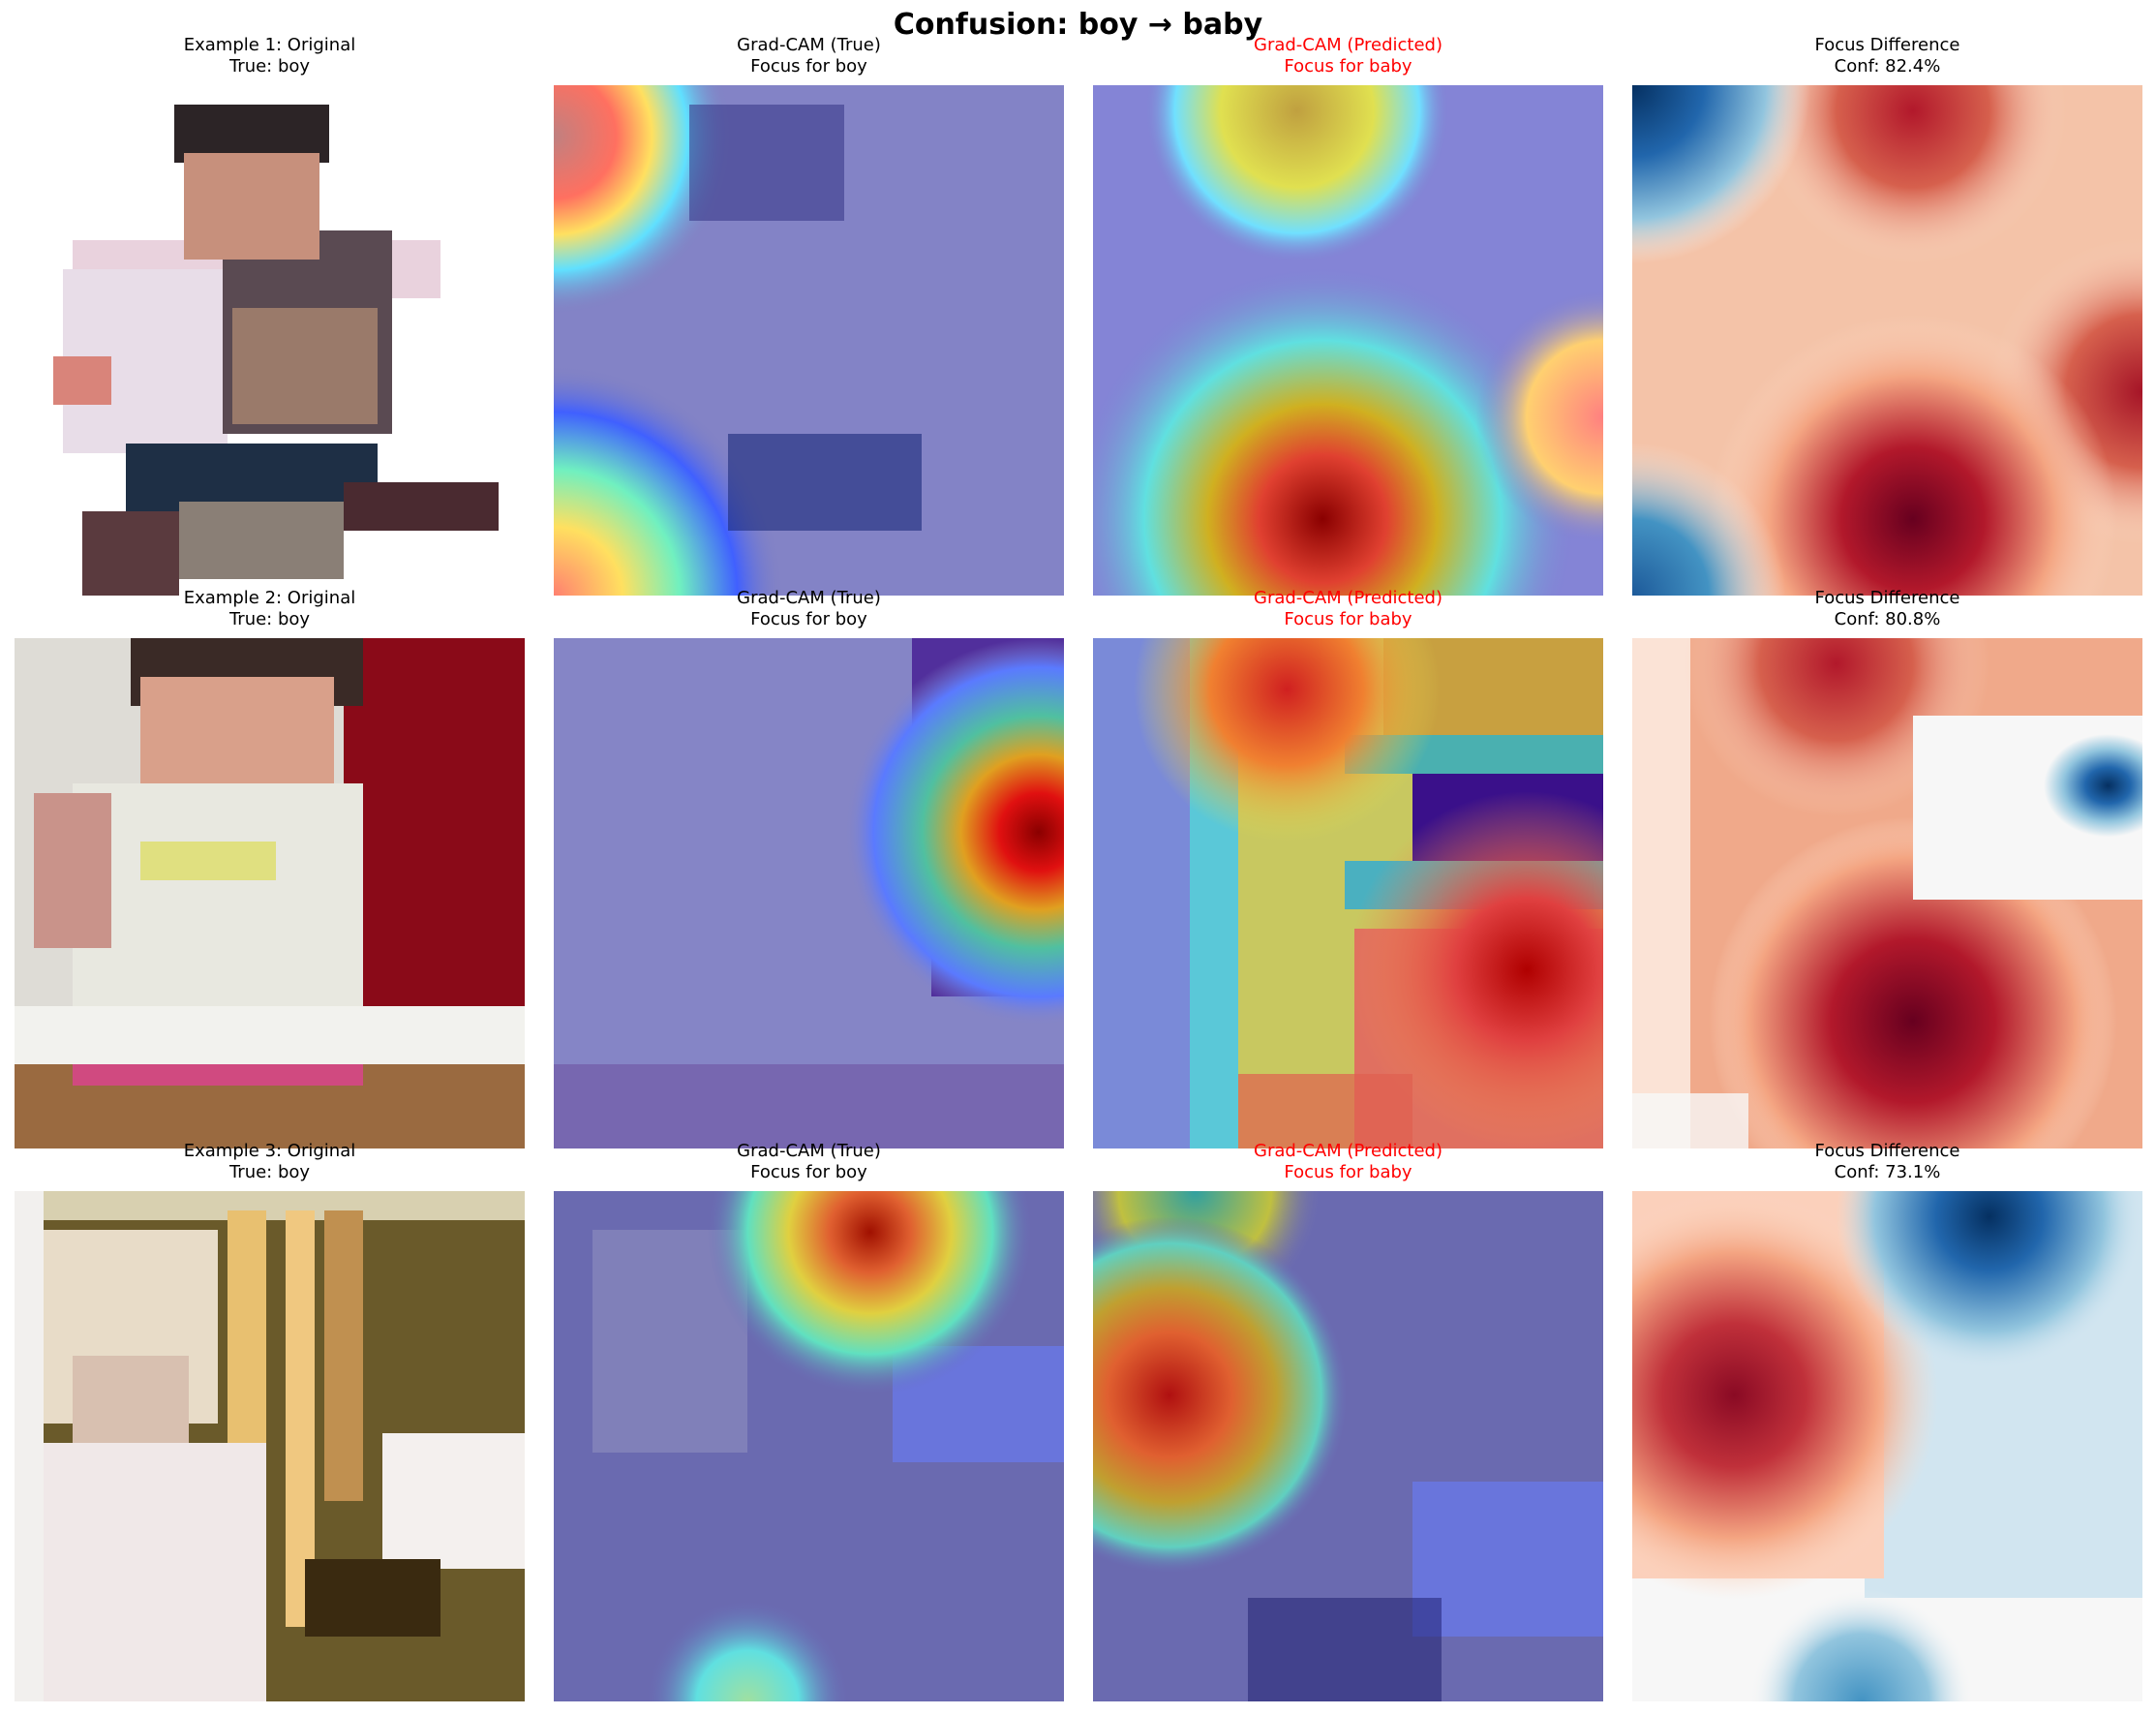 The width and height of the screenshot is (2156, 1715). Describe the element at coordinates (1888, 1172) in the screenshot. I see `panel-title-line2: Conf: 73.1%` at that location.